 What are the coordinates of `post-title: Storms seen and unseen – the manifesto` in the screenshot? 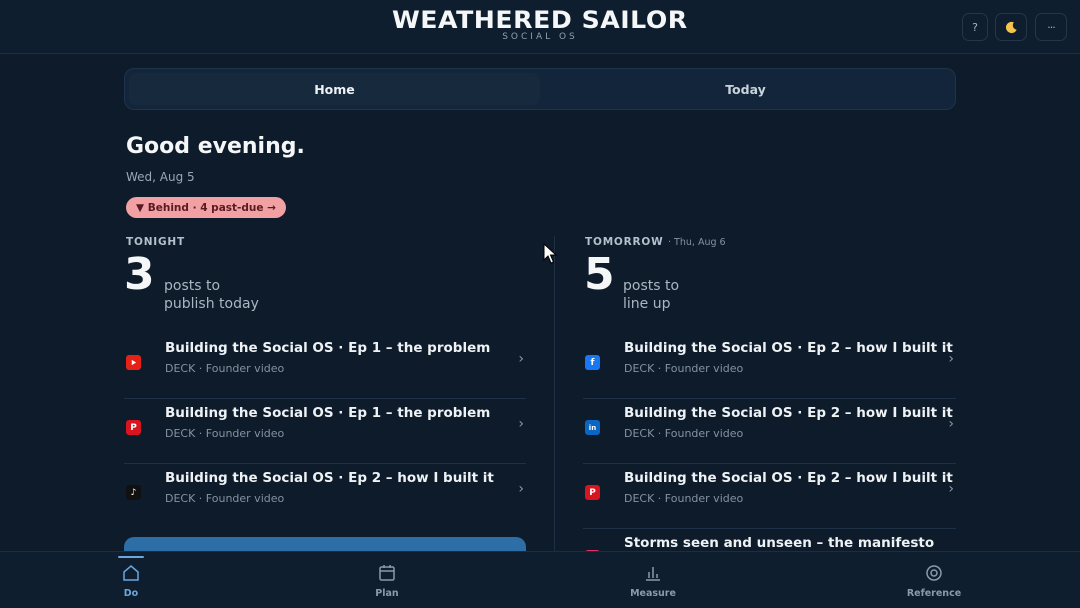 It's located at (779, 543).